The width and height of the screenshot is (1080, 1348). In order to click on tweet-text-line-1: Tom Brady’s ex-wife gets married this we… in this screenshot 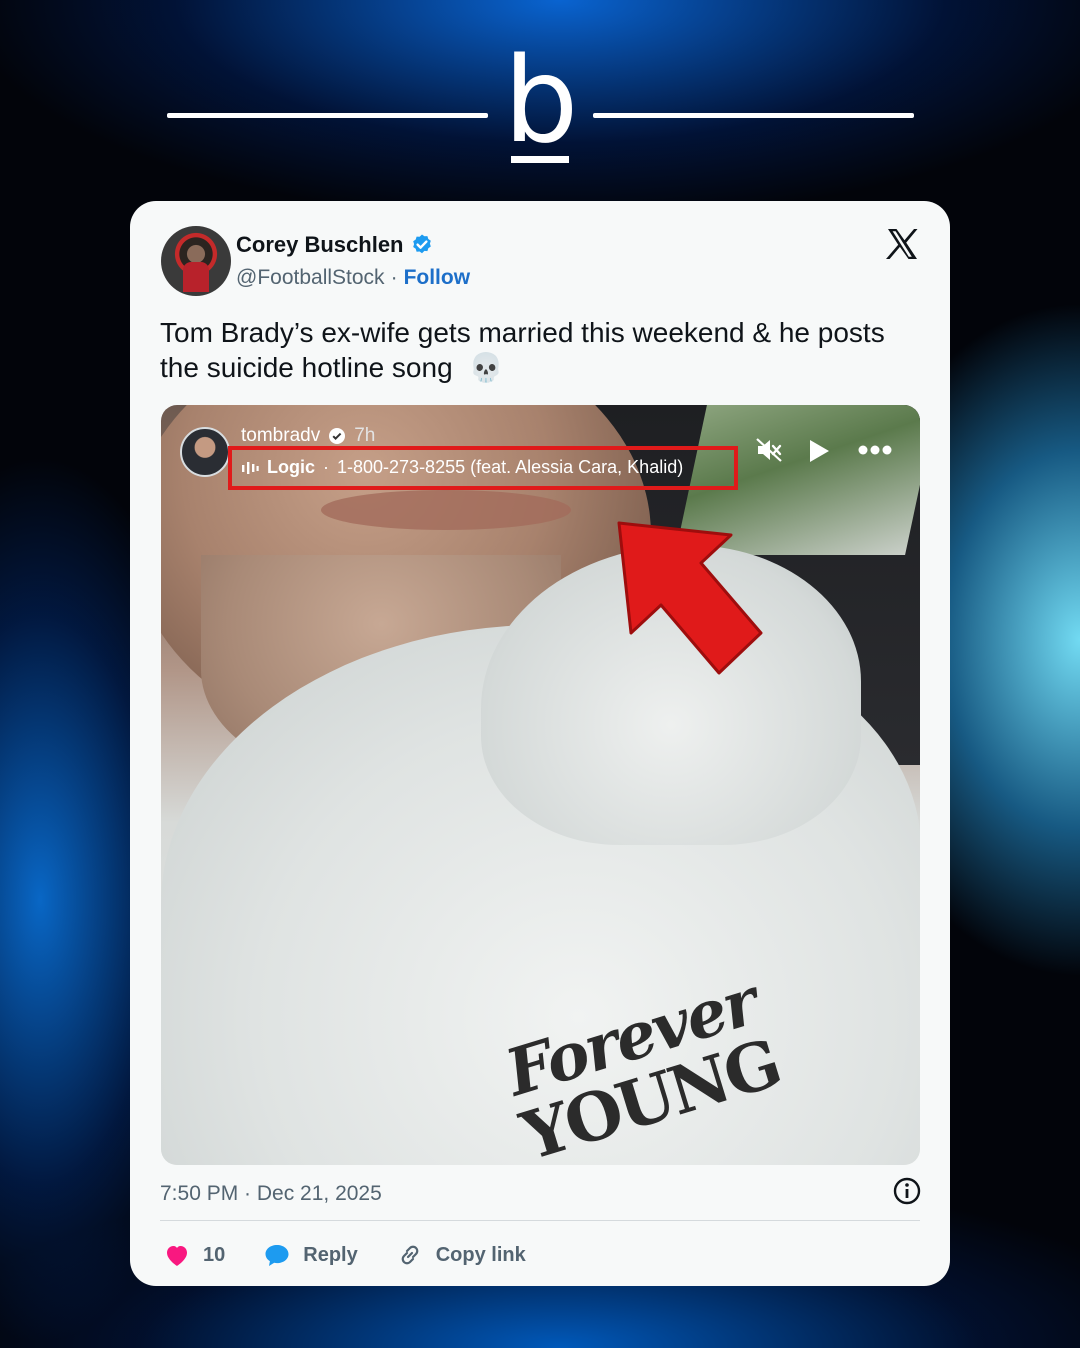, I will do `click(522, 332)`.